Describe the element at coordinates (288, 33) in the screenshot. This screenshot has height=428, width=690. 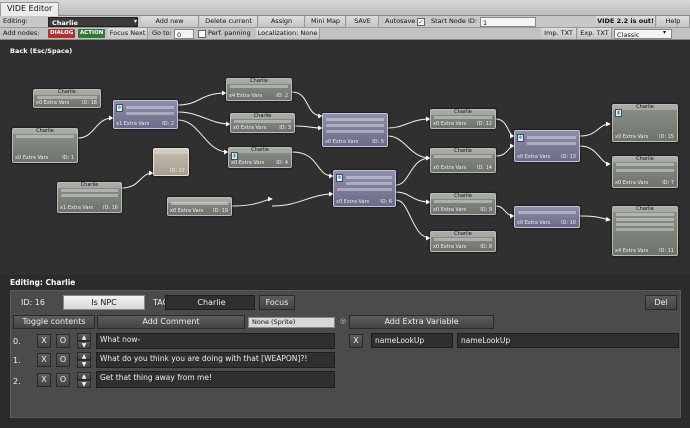
I see `localization-button: Localization: None` at that location.